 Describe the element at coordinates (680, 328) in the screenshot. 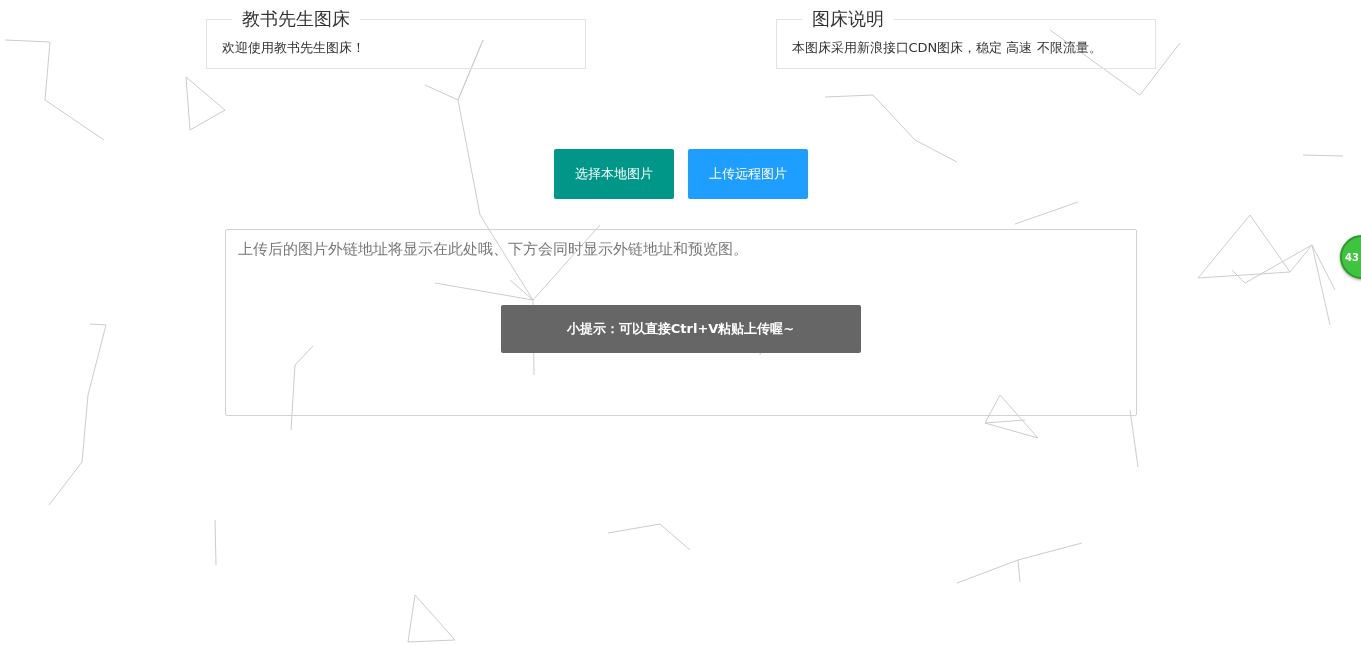

I see `paste-tip-toast: 小提示：可以直接Ctrl+V粘贴上传喔~` at that location.